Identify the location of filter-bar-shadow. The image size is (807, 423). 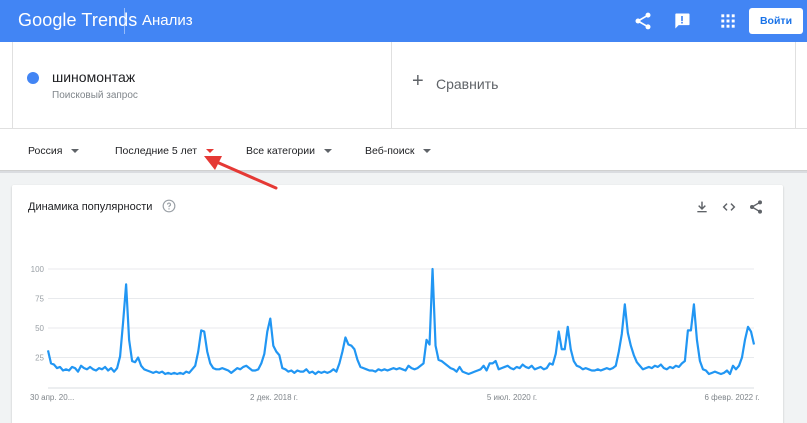
(403, 172).